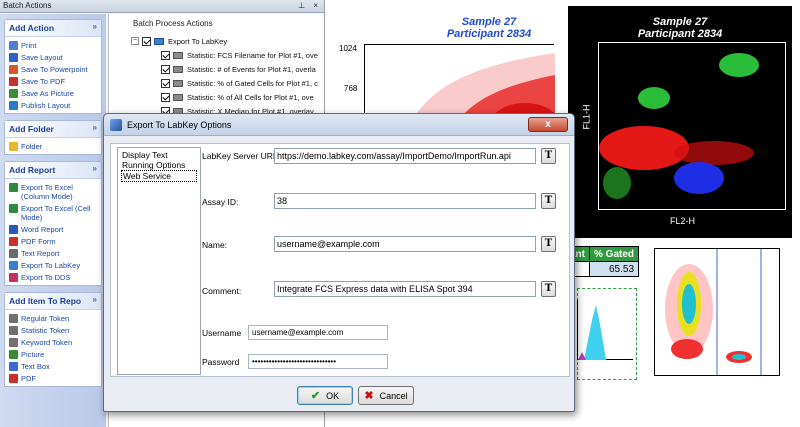 This screenshot has width=800, height=427. I want to click on task-item: Save As Picture, so click(53, 93).